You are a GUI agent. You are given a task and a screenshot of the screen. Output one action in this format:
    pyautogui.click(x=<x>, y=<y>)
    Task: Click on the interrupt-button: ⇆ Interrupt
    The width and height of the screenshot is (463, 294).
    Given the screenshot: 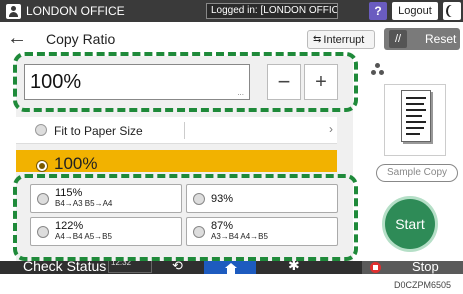 What is the action you would take?
    pyautogui.click(x=341, y=39)
    